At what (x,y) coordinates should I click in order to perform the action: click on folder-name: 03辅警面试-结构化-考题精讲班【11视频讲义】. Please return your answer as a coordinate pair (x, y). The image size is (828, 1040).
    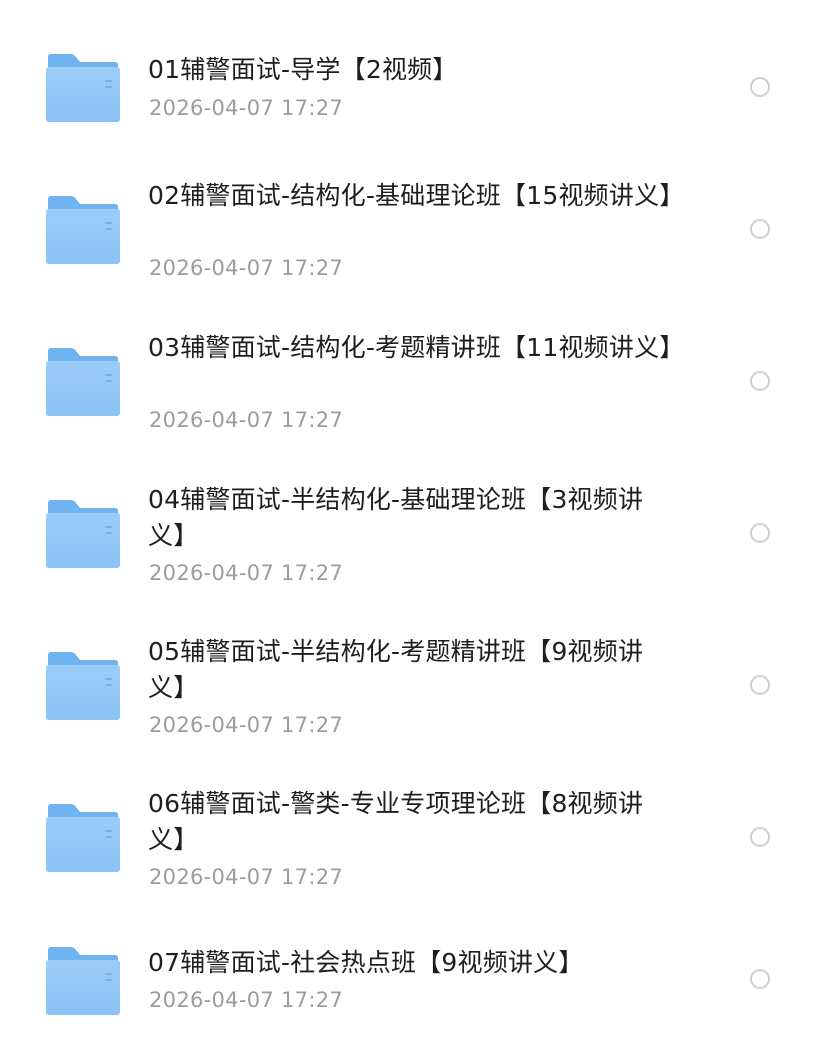
    Looking at the image, I should click on (416, 347).